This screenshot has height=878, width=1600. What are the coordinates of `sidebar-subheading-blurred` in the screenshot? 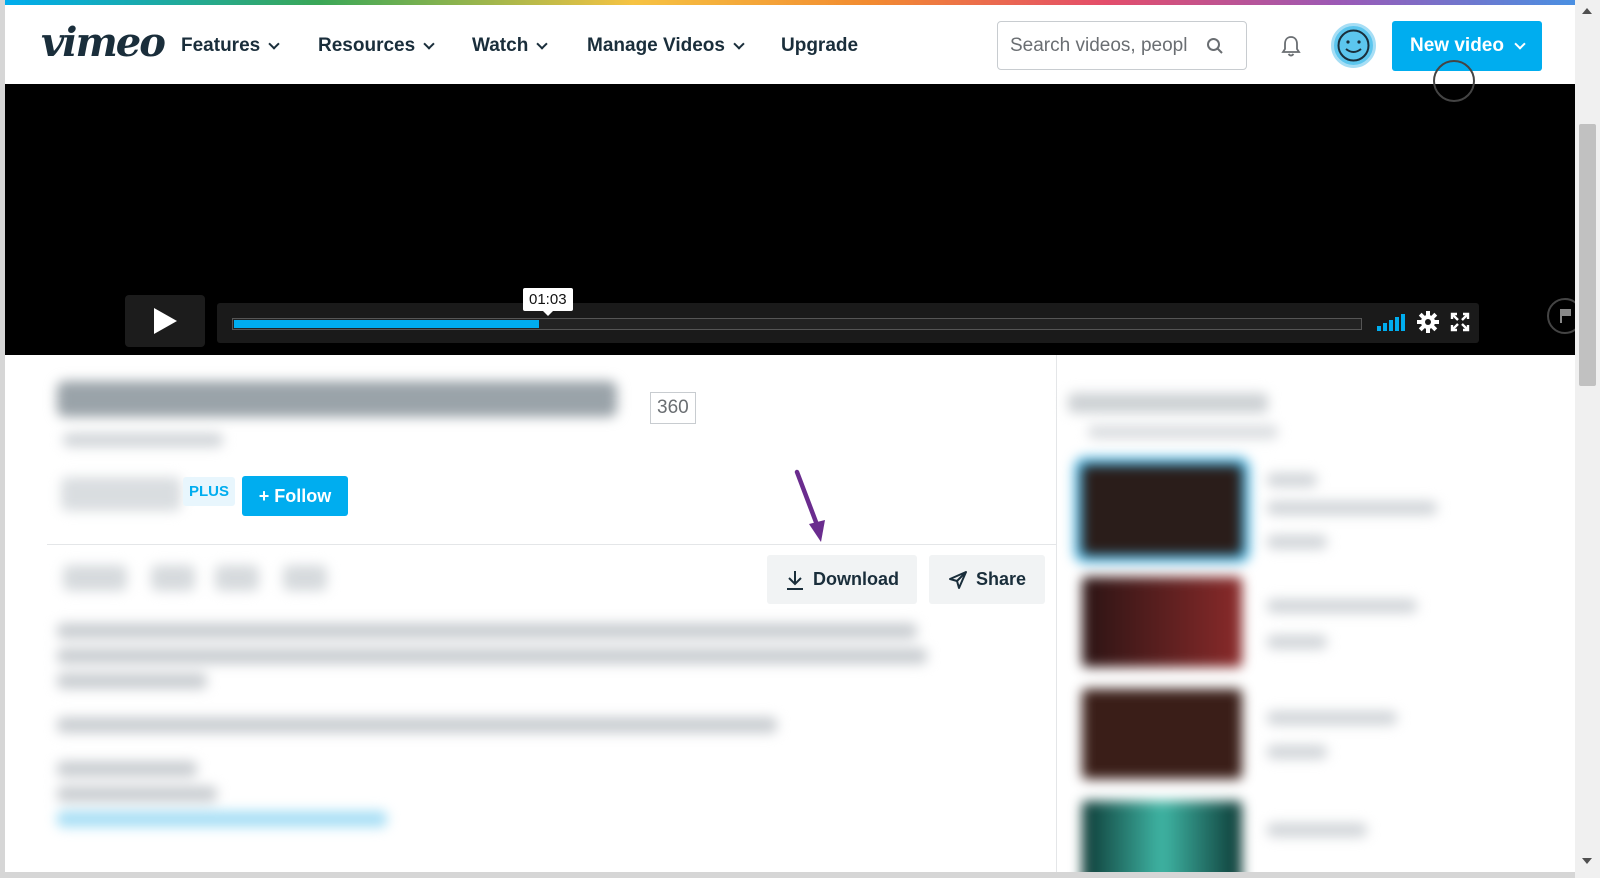 It's located at (1183, 432).